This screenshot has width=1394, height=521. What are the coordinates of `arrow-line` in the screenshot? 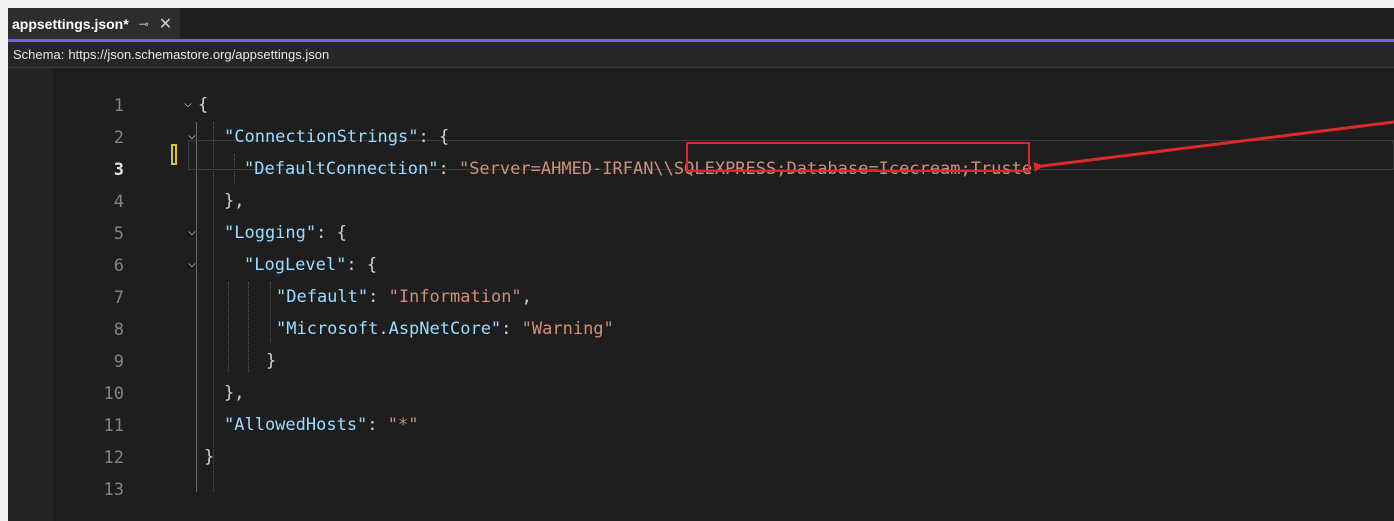 It's located at (1213, 146).